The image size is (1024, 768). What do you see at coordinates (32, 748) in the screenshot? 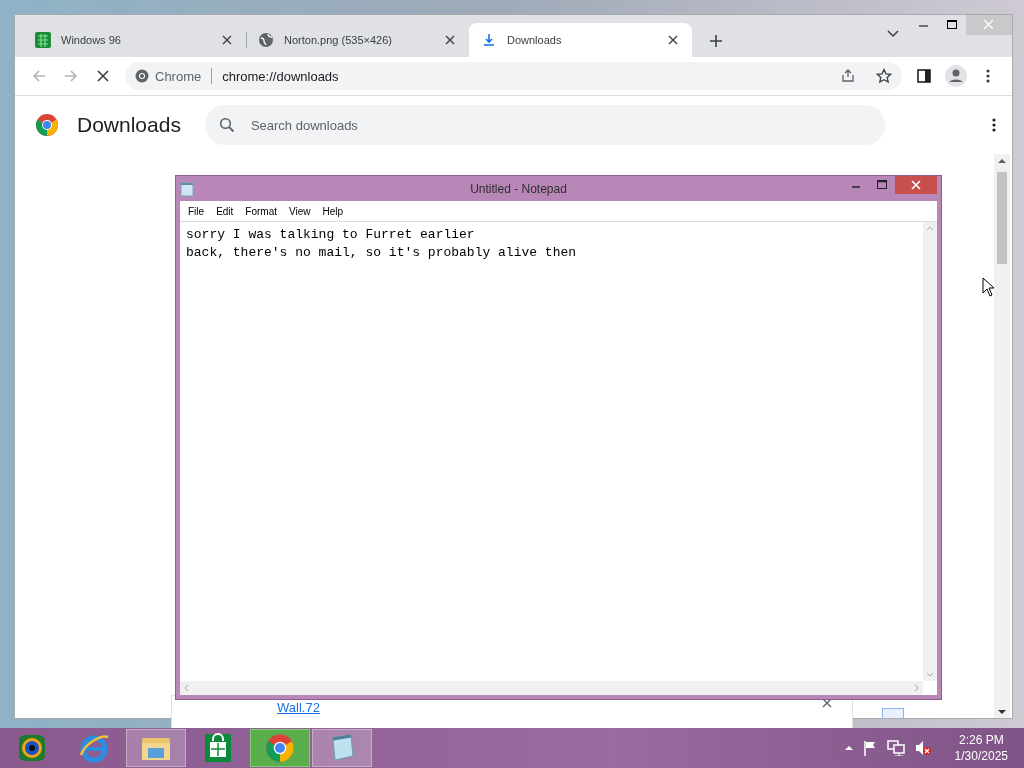
I see `media-player-icon` at bounding box center [32, 748].